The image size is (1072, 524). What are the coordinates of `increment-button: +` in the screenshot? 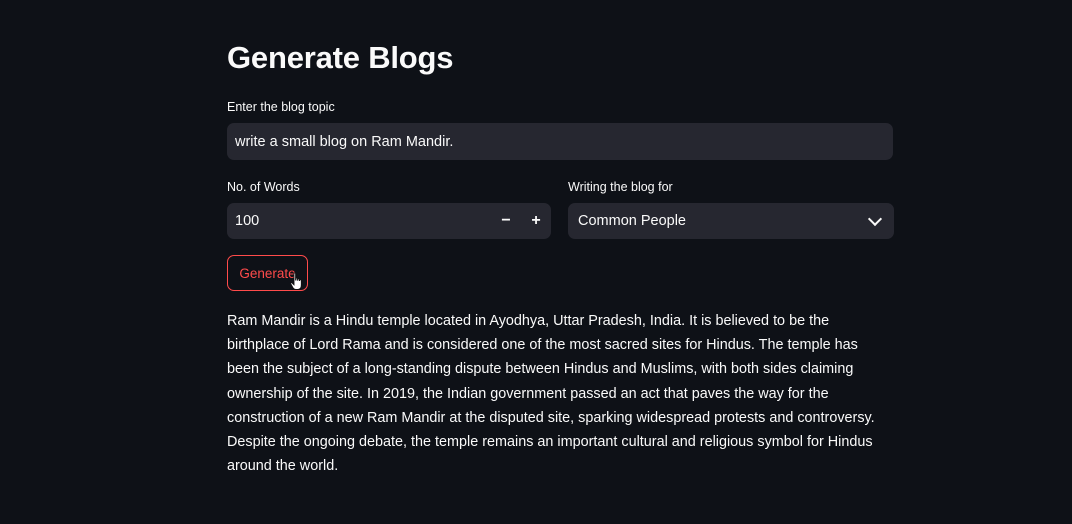 It's located at (536, 221).